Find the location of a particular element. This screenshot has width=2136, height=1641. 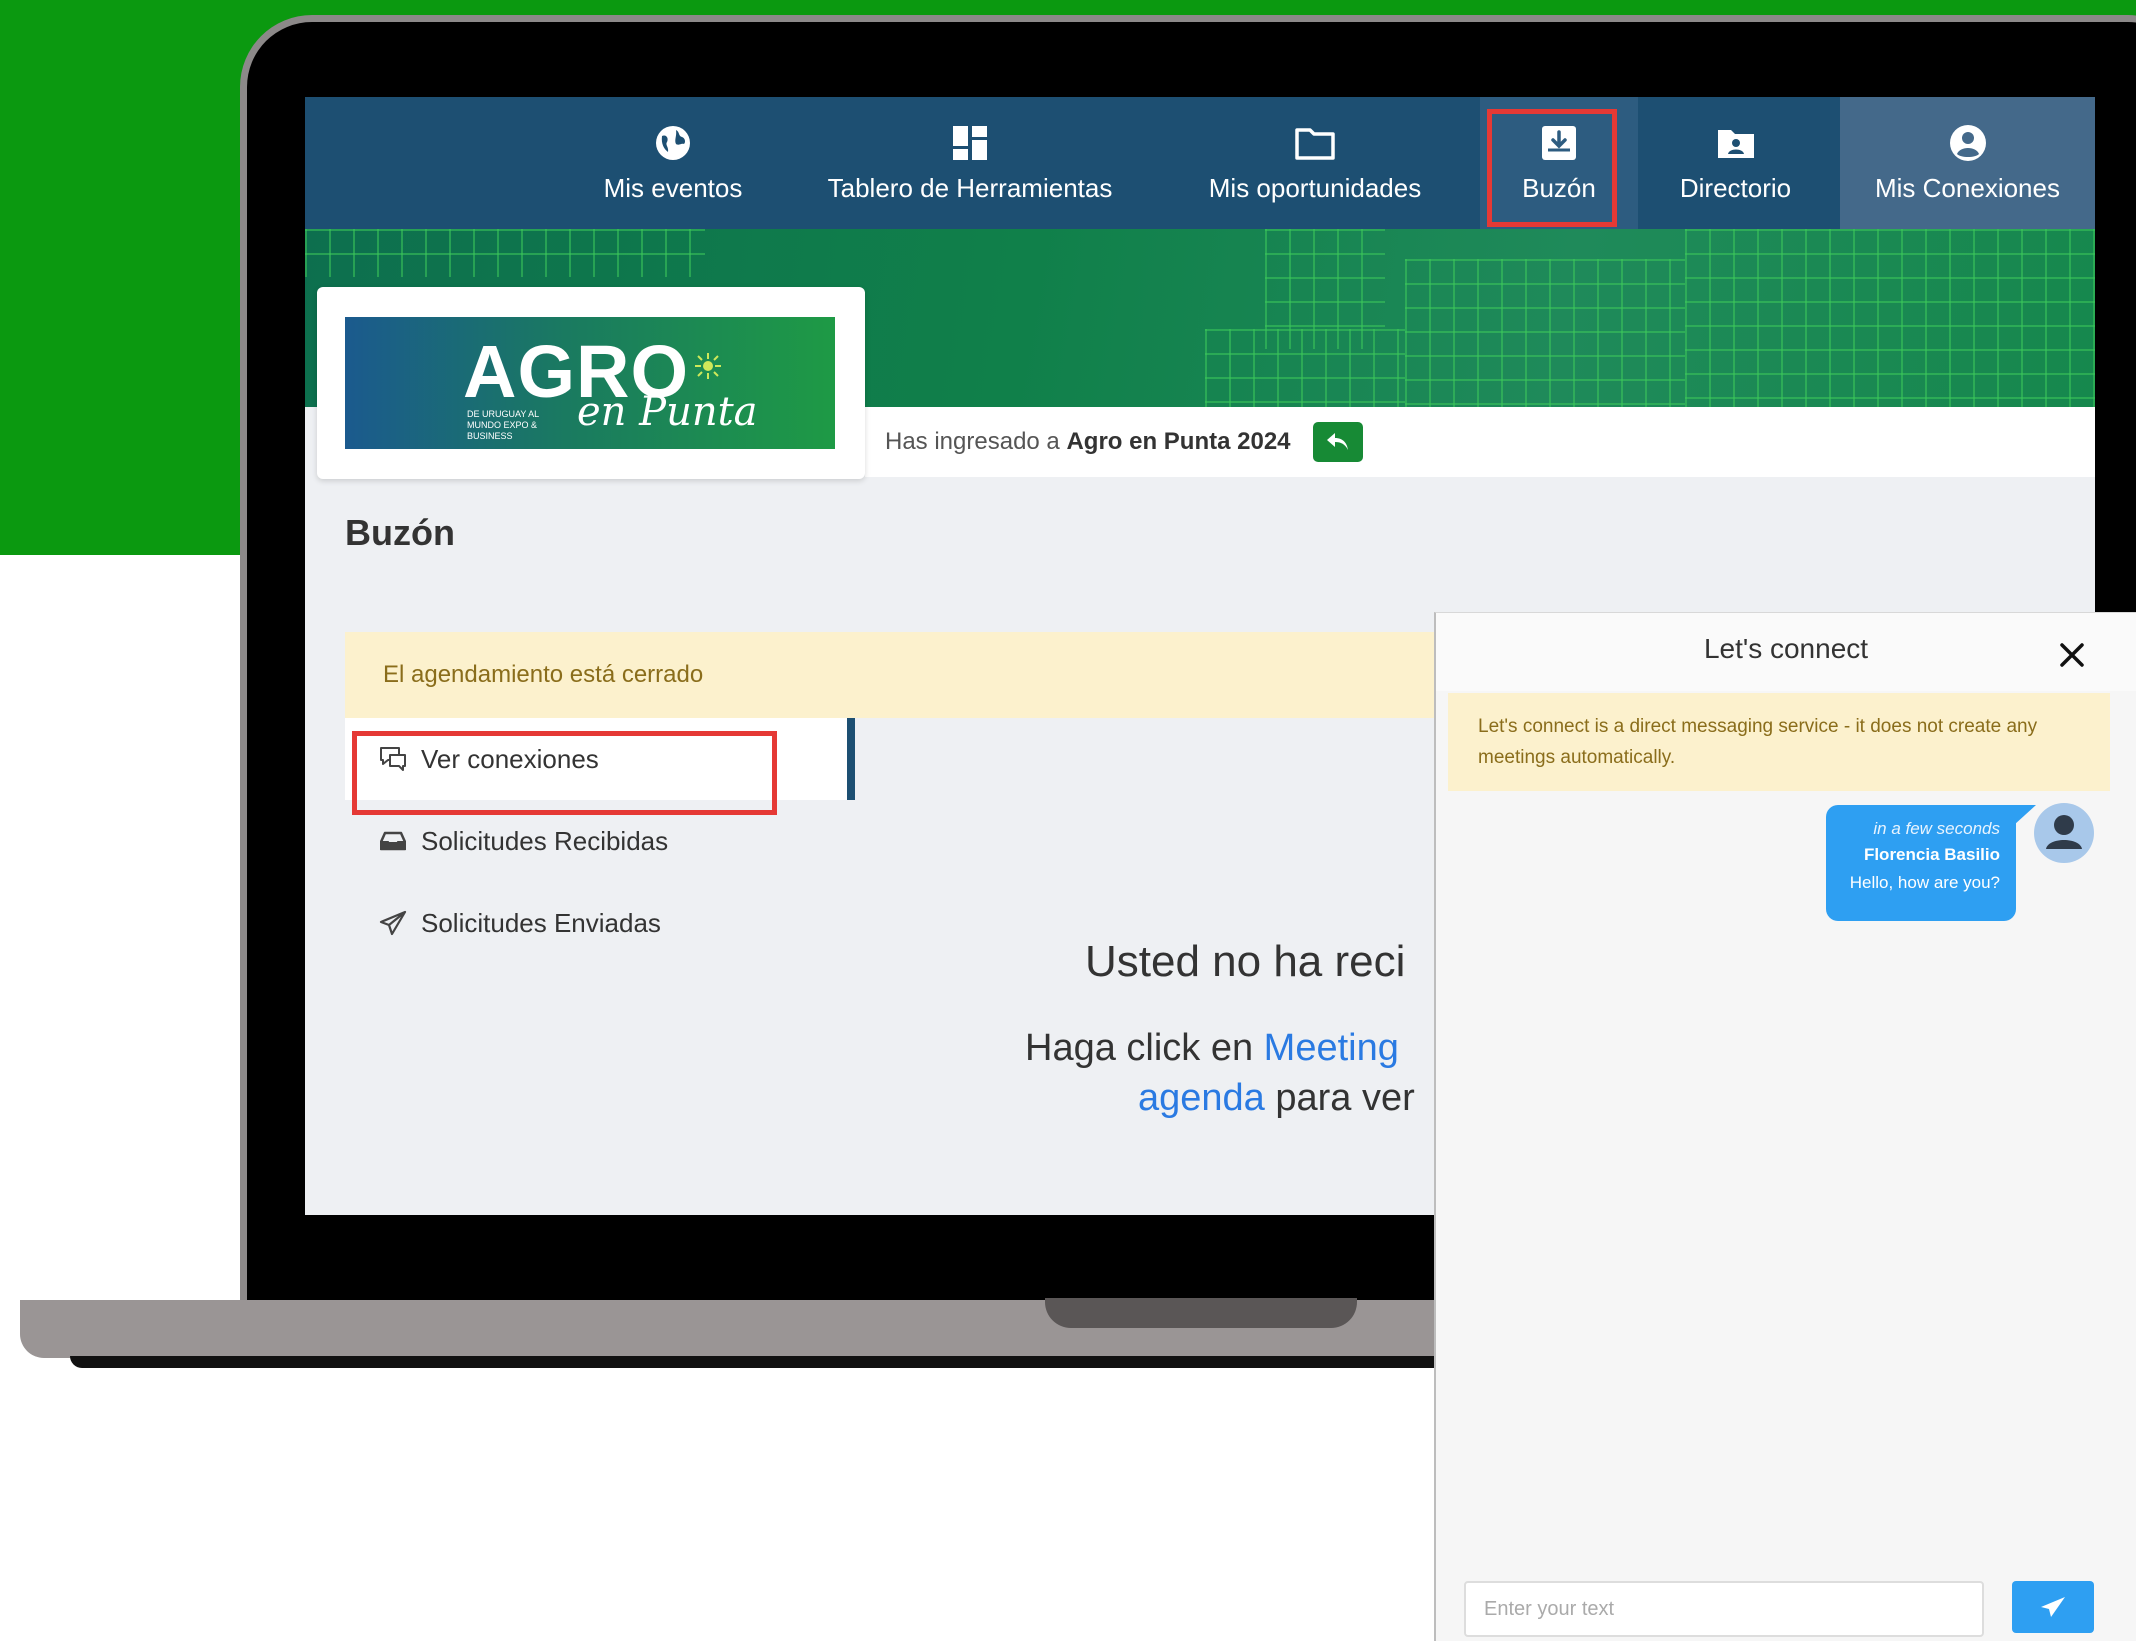

nav-item-mis-conexiones: Mis Conexiones is located at coordinates (1967, 163).